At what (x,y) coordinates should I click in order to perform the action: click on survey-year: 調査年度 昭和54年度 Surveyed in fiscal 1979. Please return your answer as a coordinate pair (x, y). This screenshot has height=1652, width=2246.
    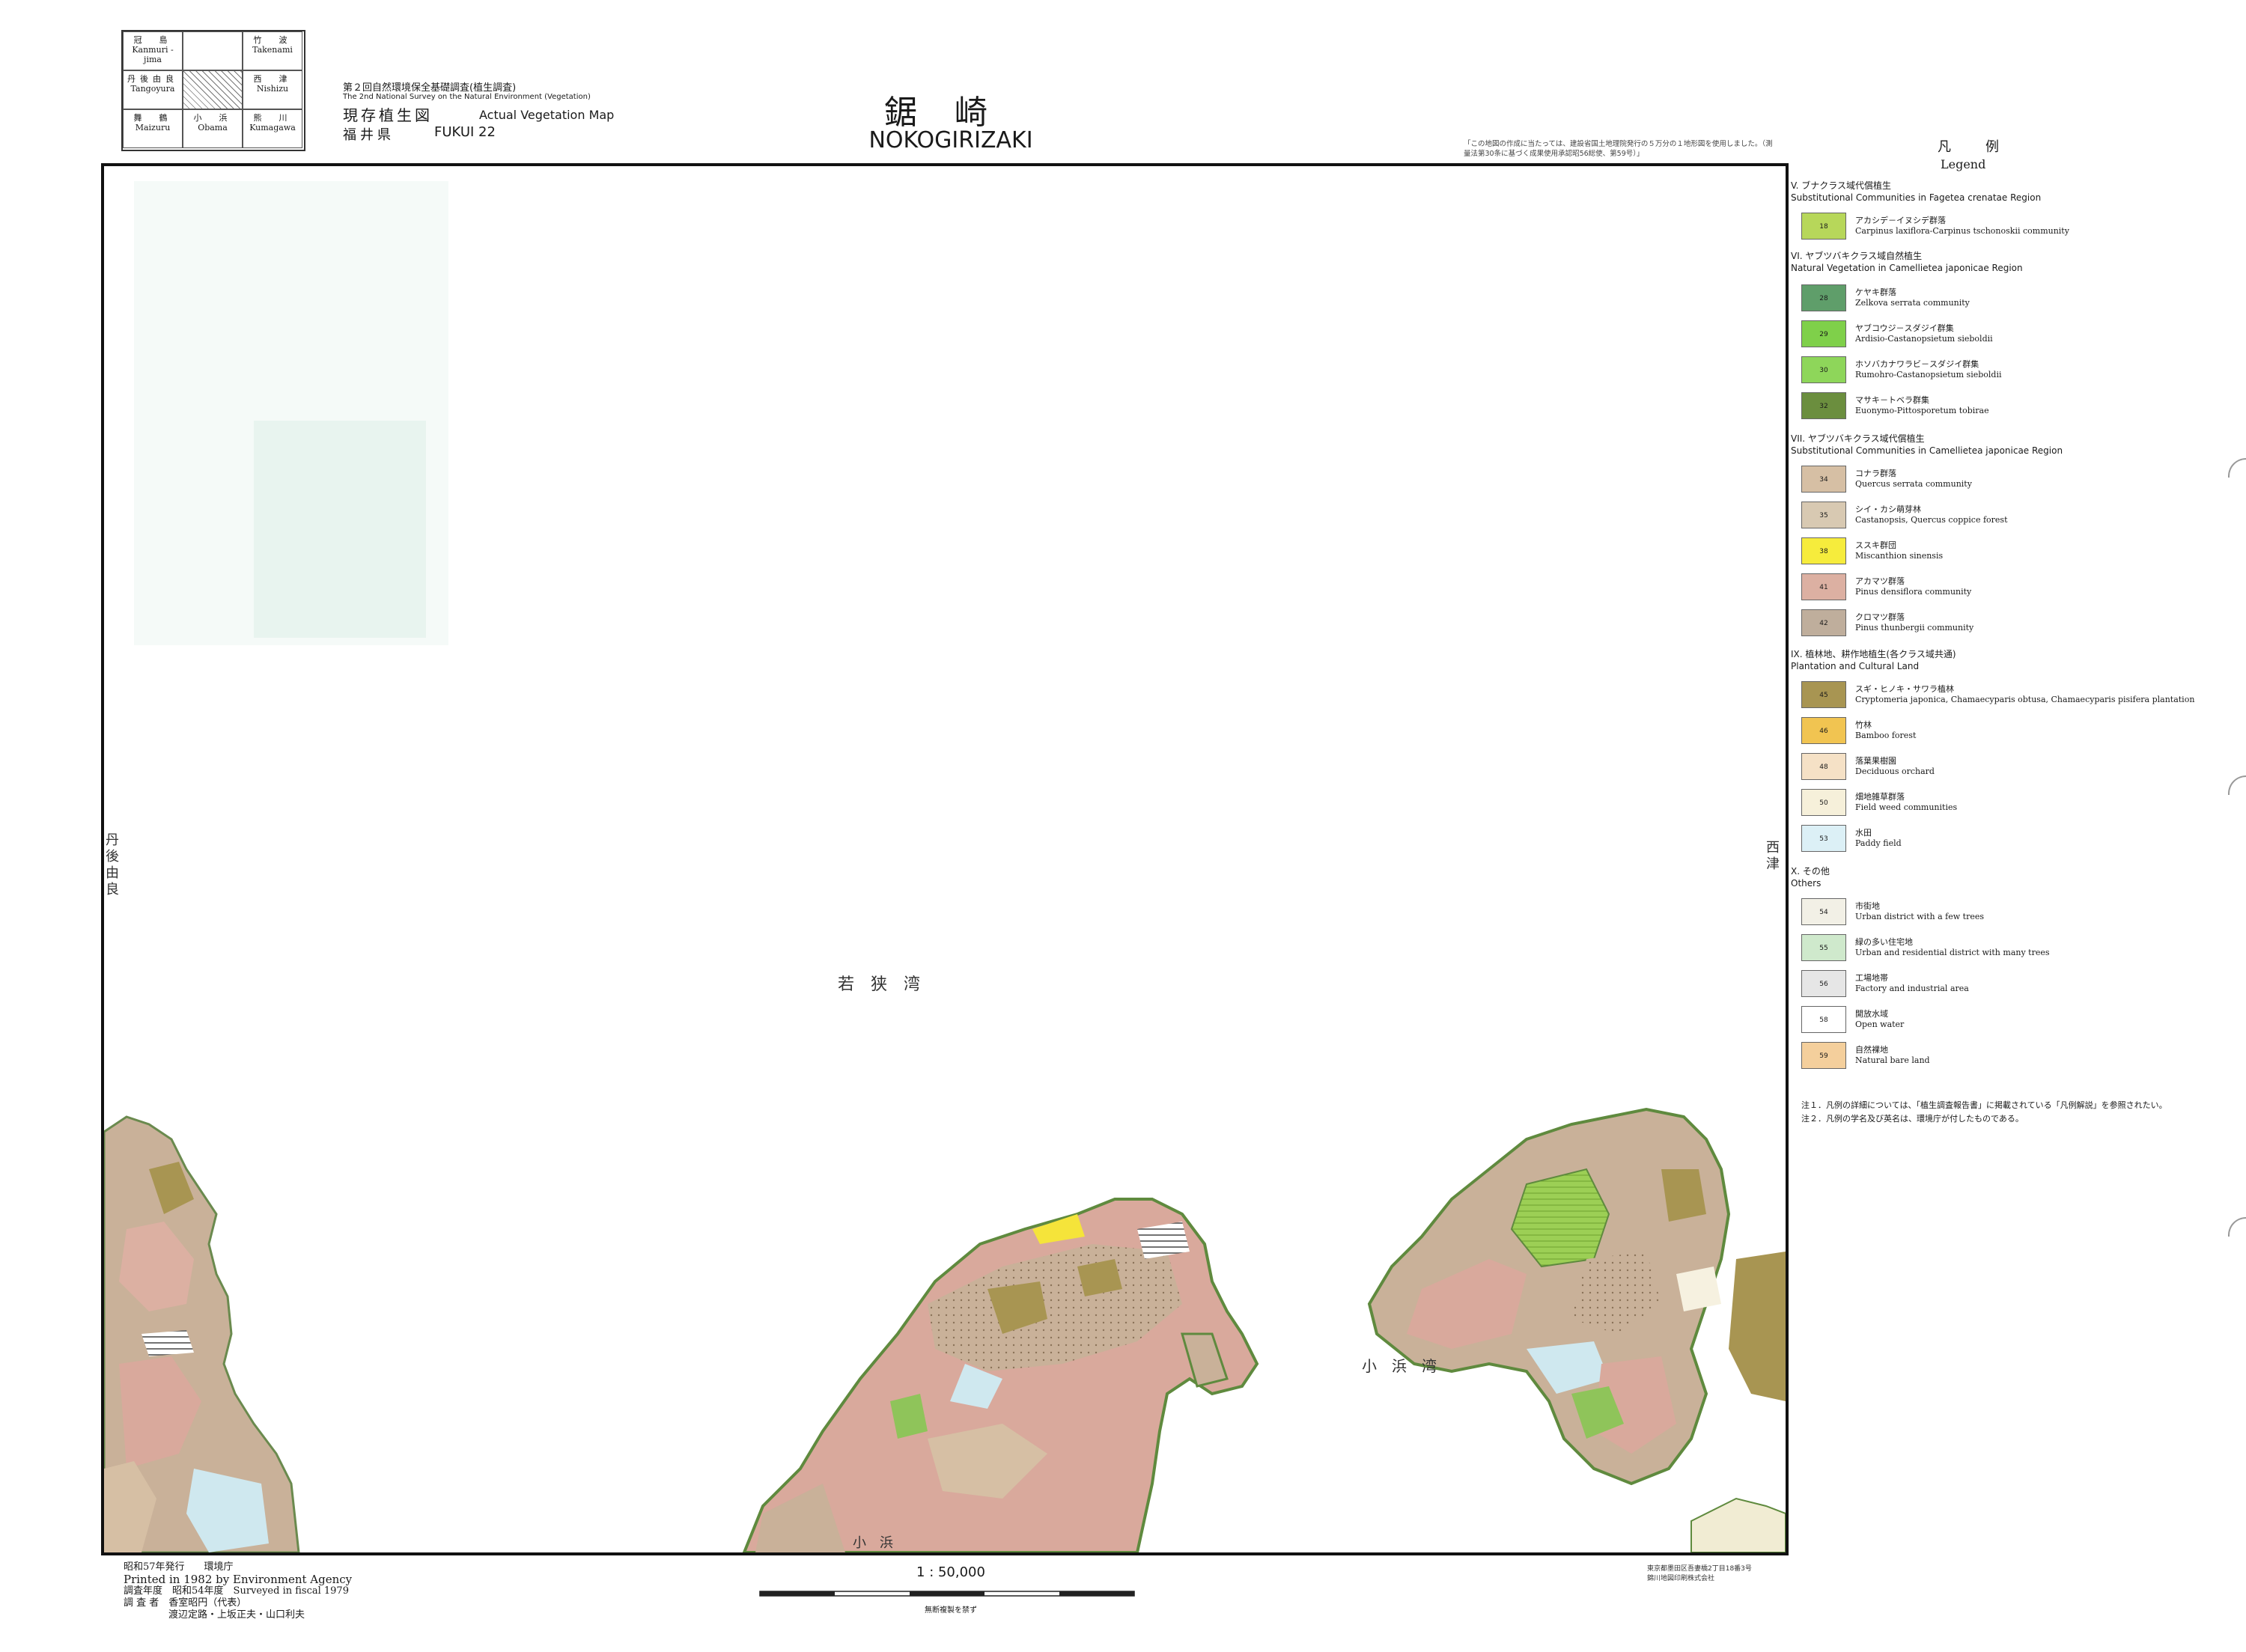
    Looking at the image, I should click on (236, 1591).